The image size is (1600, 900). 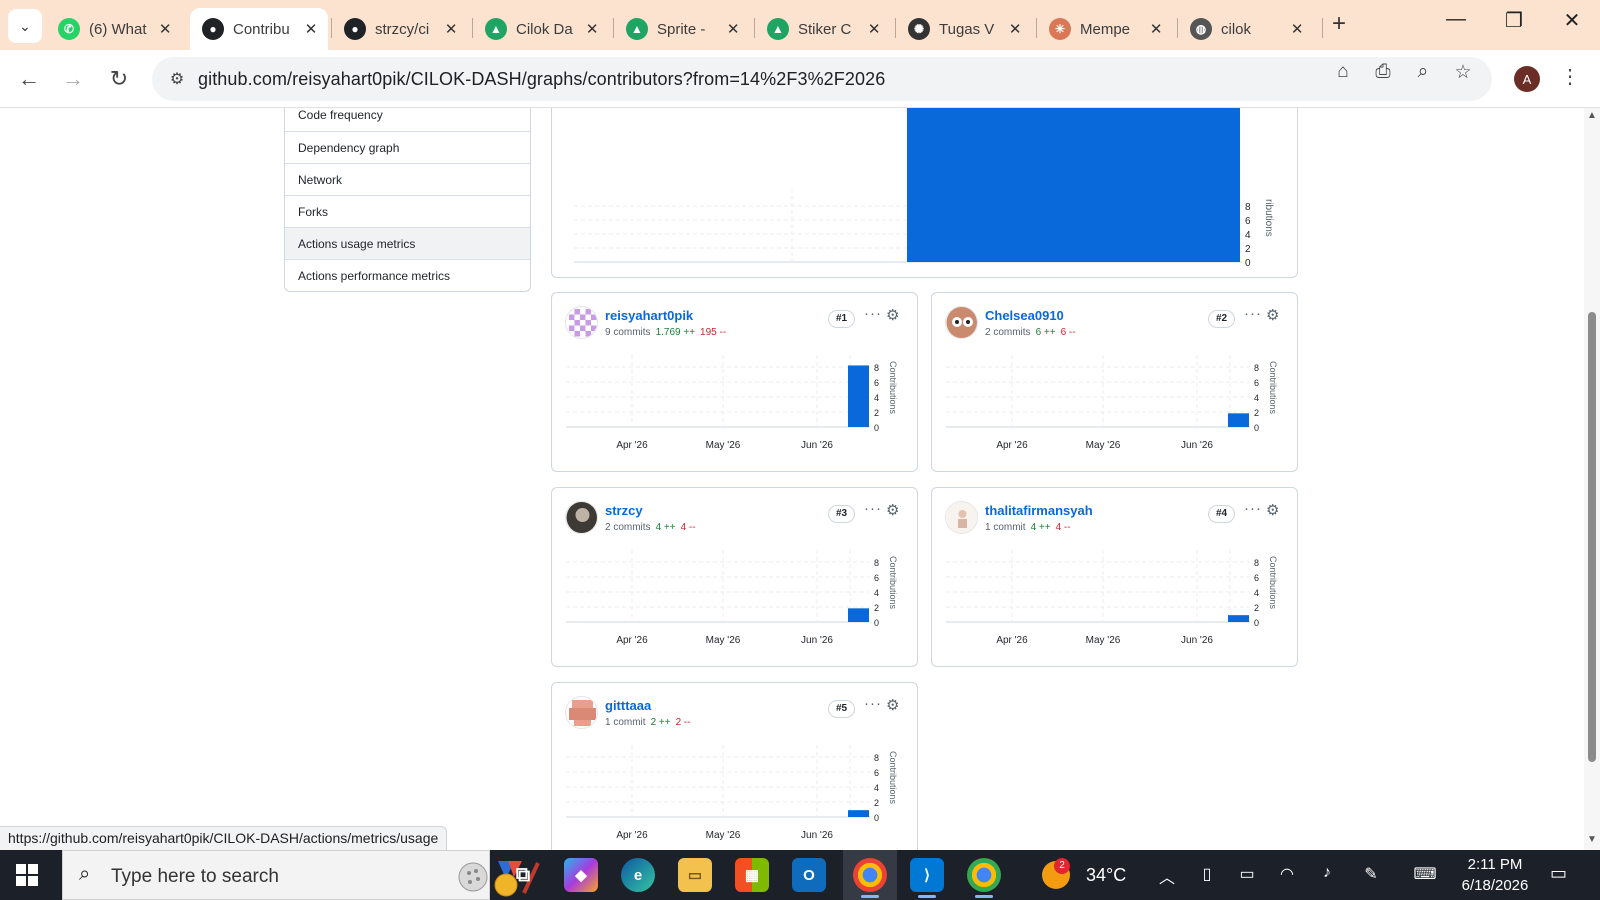 What do you see at coordinates (809, 875) in the screenshot?
I see `outlook-icon: O` at bounding box center [809, 875].